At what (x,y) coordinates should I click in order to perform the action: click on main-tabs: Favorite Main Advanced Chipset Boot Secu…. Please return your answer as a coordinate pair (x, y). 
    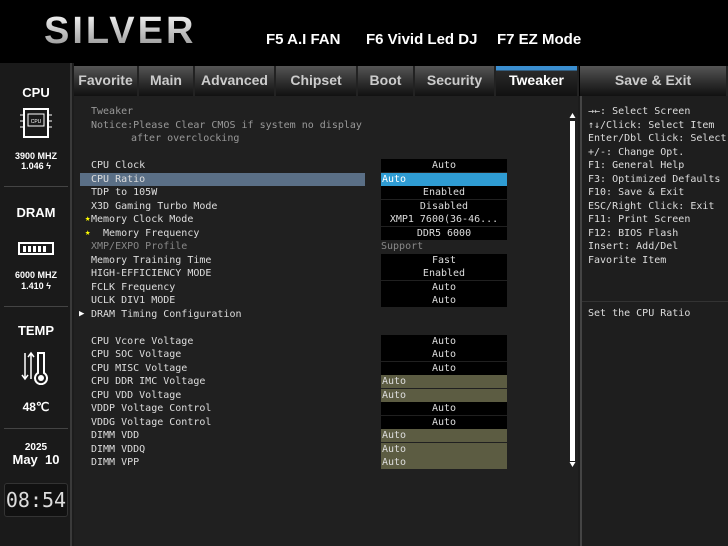
    Looking at the image, I should click on (401, 79).